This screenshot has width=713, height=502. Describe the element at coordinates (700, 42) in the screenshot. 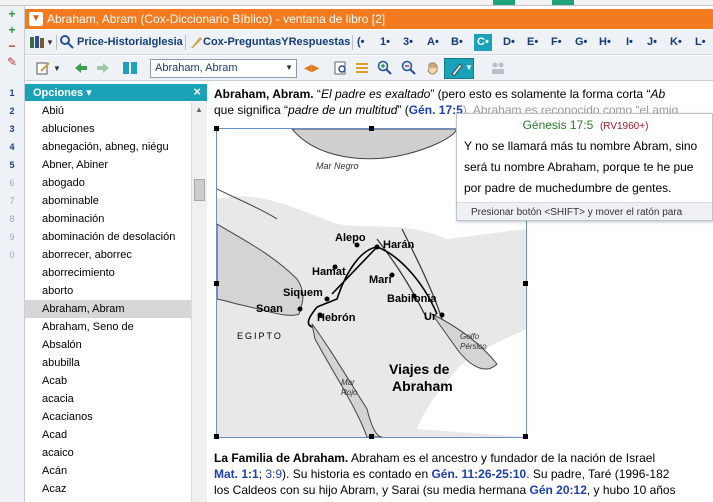

I see `letter-index-button: L•` at that location.